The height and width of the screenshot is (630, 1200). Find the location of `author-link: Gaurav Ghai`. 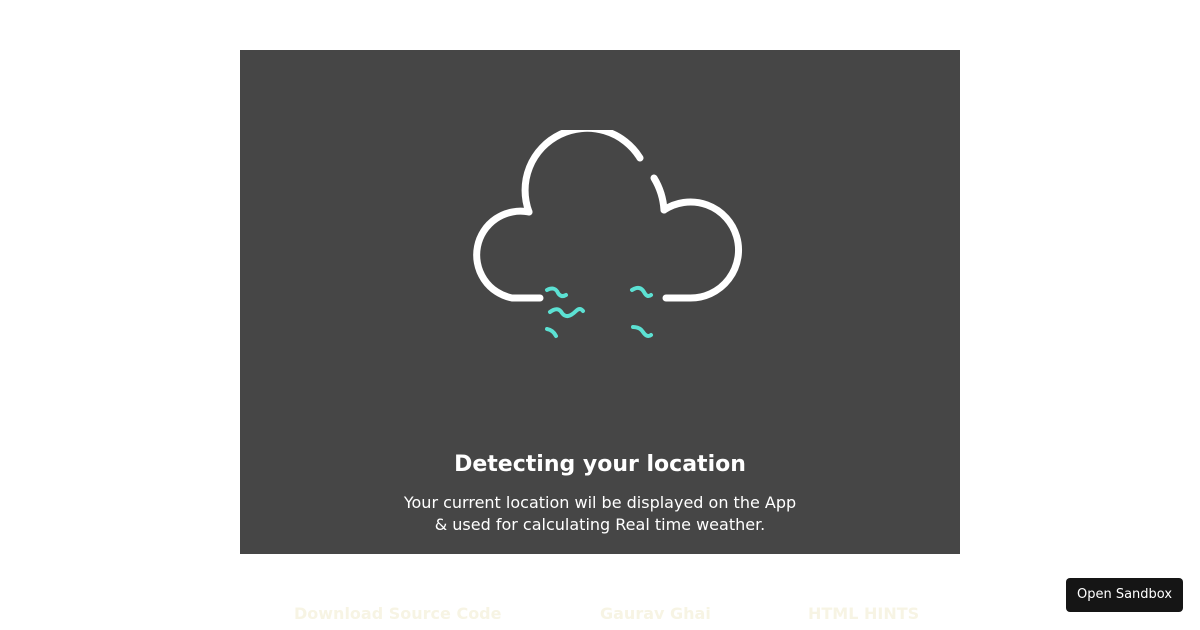

author-link: Gaurav Ghai is located at coordinates (655, 613).